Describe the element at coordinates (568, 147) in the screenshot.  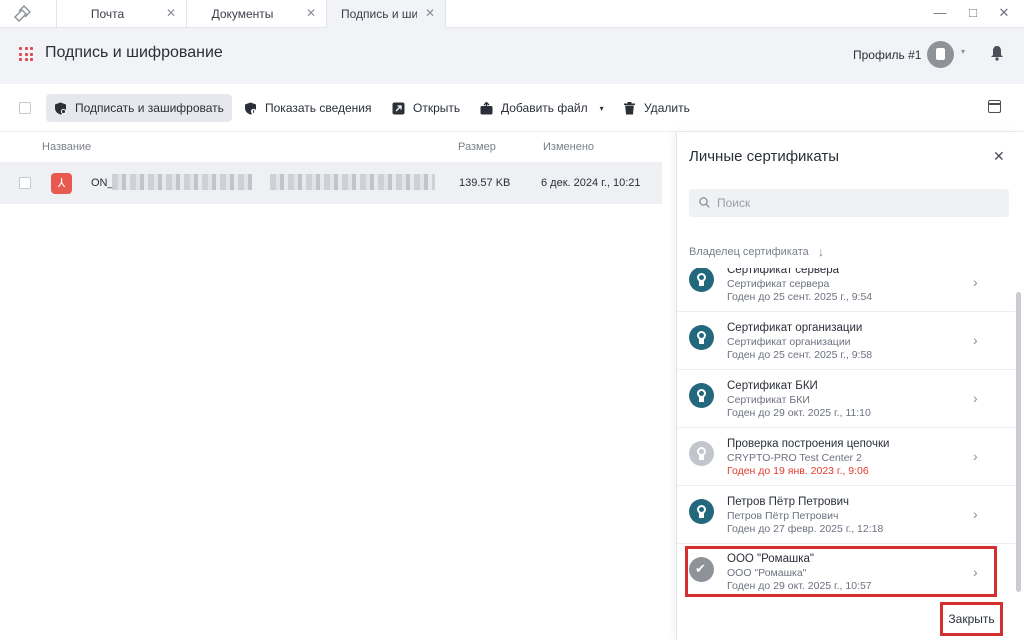
I see `column-header-modified: Изменено` at that location.